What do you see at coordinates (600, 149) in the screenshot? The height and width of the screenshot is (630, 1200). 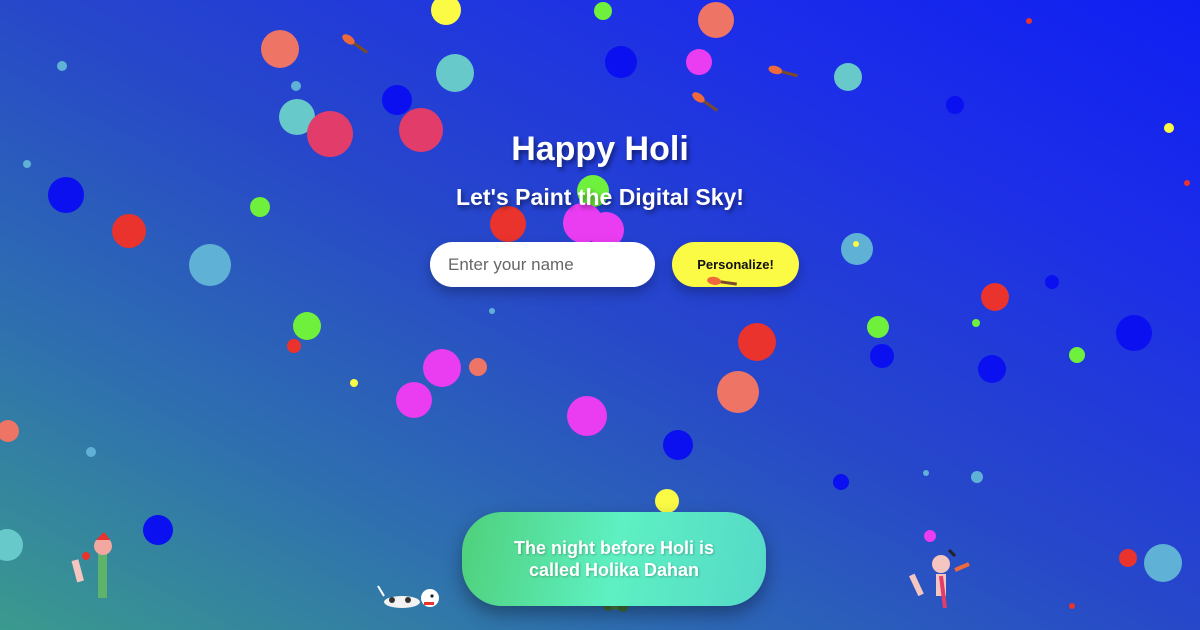 I see `page-title: Happy Holi` at bounding box center [600, 149].